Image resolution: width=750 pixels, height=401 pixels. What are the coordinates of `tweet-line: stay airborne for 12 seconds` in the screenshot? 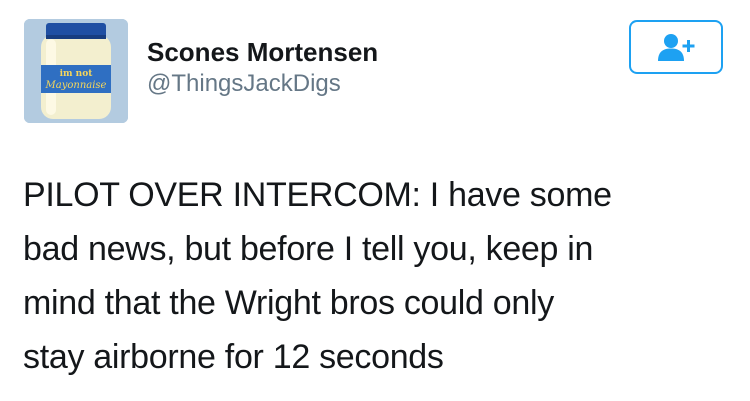 It's located at (233, 357).